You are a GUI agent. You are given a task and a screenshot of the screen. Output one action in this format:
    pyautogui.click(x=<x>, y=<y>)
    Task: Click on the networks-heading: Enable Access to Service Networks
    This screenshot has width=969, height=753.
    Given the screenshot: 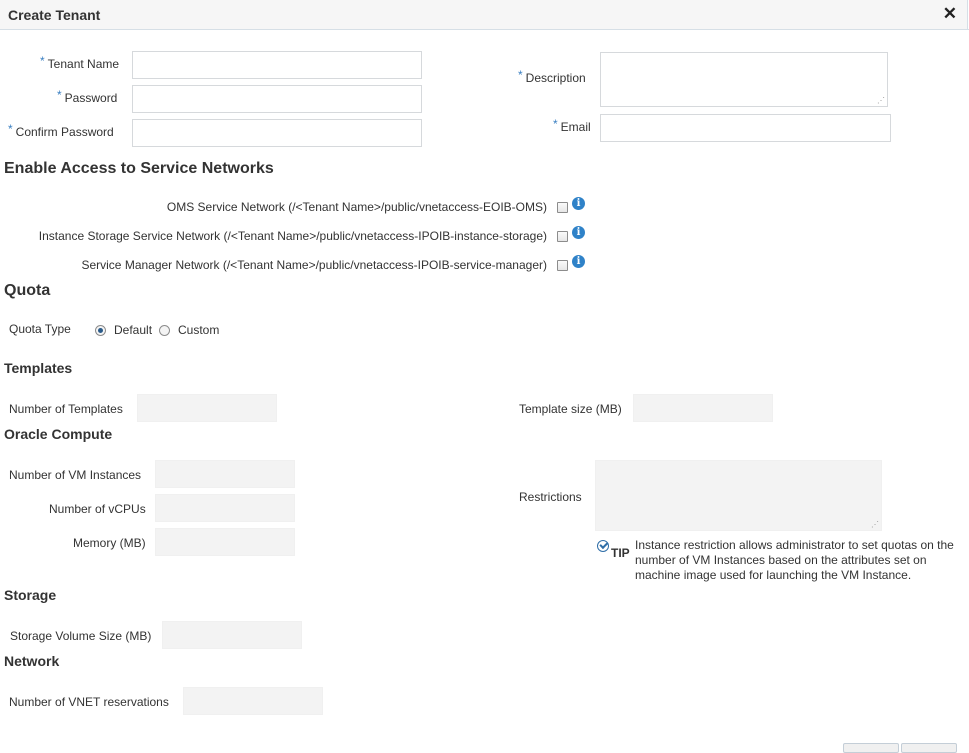 What is the action you would take?
    pyautogui.click(x=139, y=168)
    